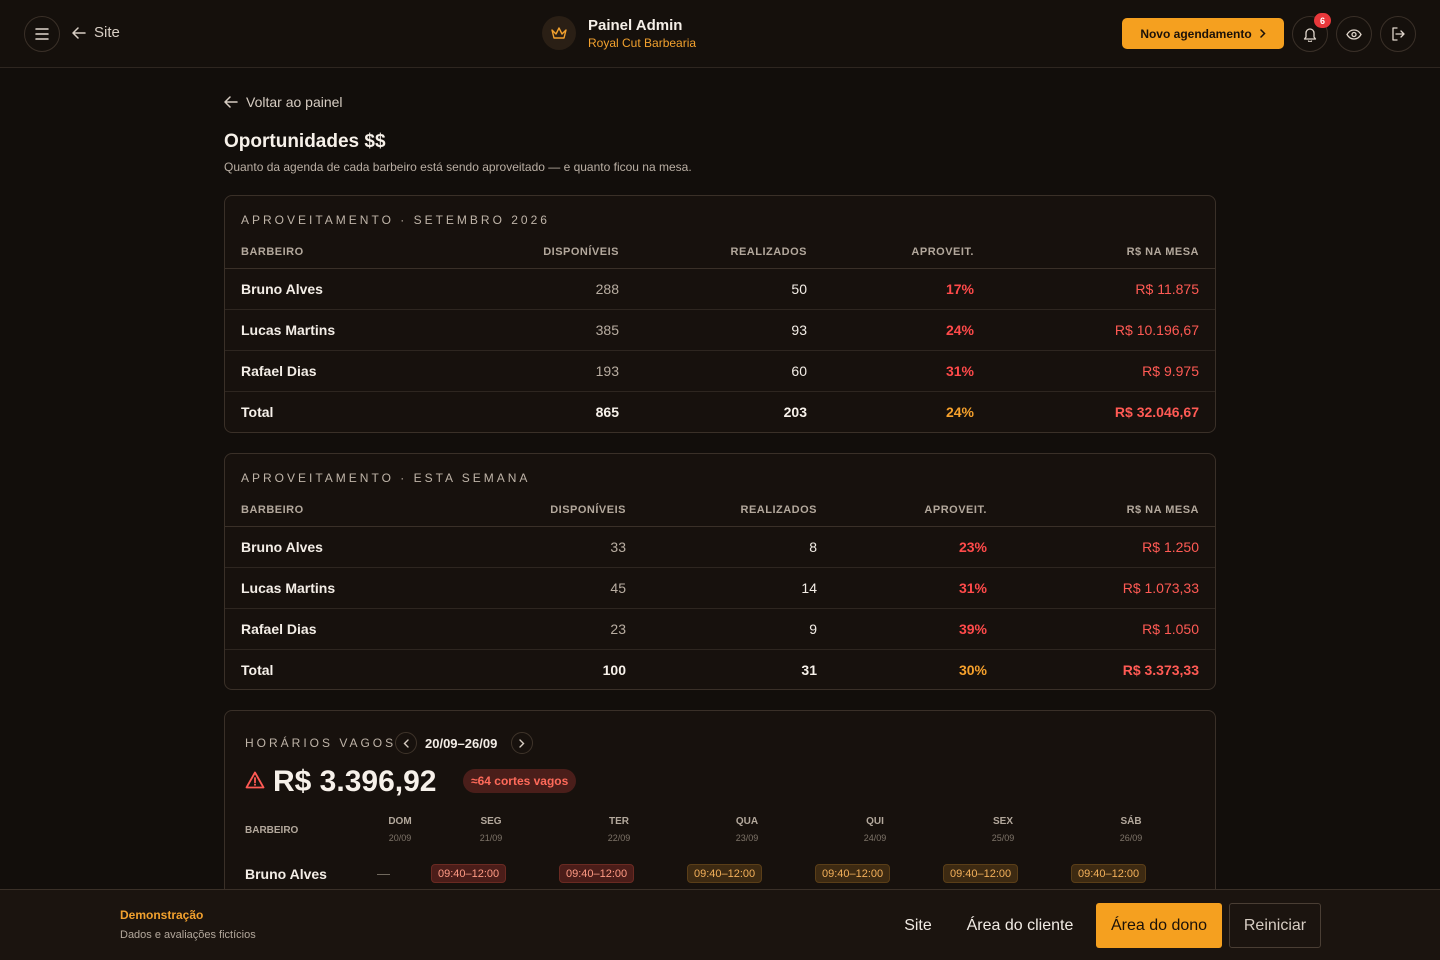 This screenshot has width=1440, height=960. What do you see at coordinates (580, 371) in the screenshot?
I see `available-value: 193` at bounding box center [580, 371].